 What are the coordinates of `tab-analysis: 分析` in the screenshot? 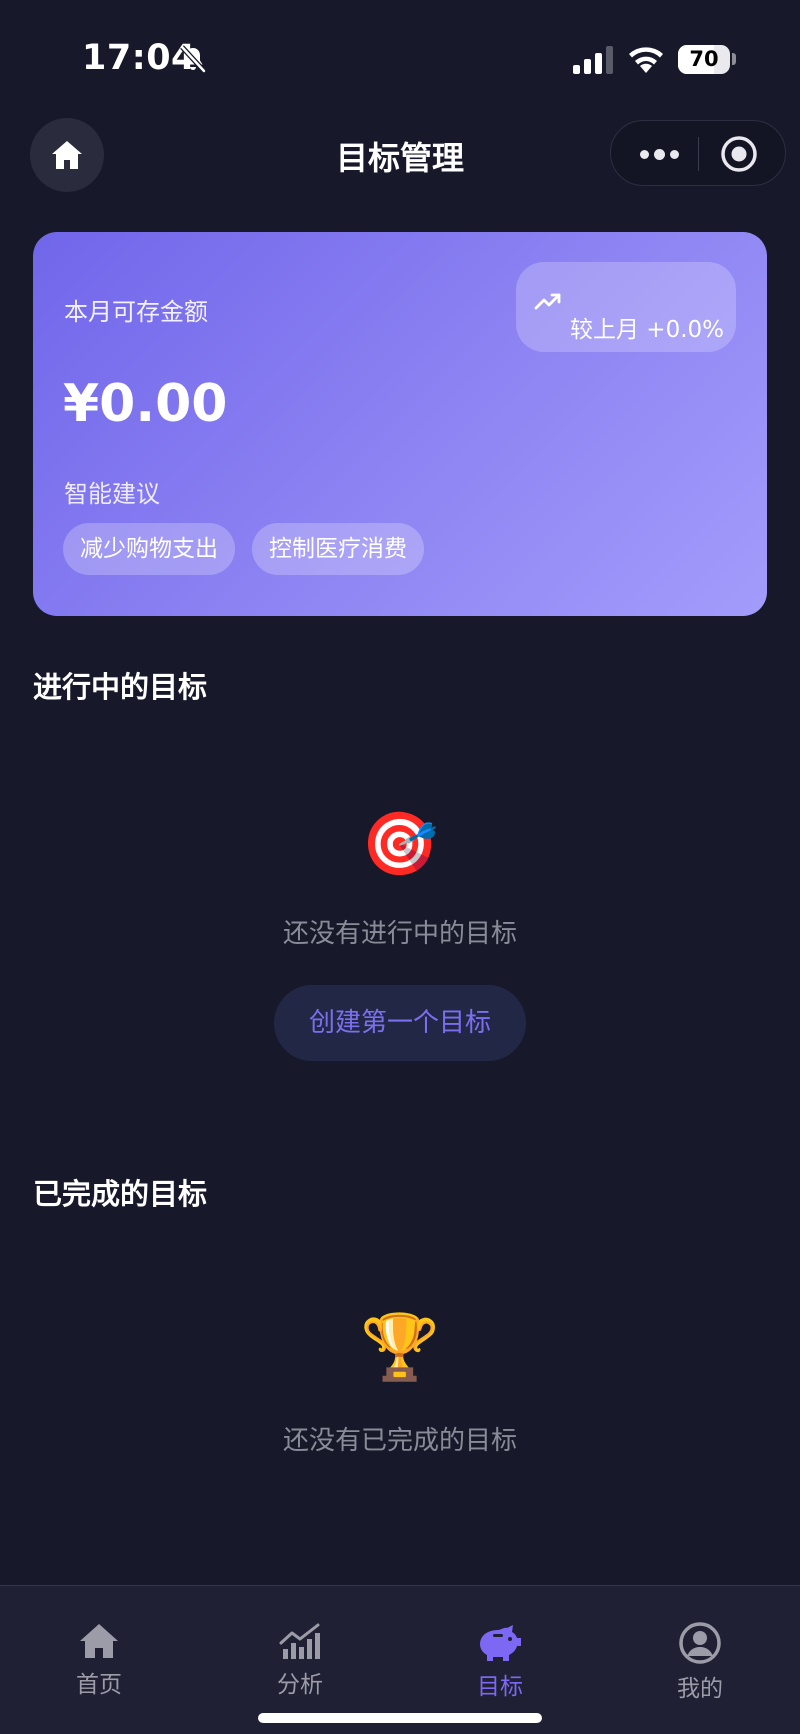 It's located at (300, 1660).